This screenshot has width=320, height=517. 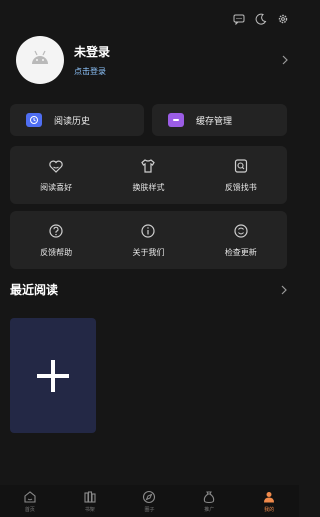 I want to click on tab-mine: 我的, so click(x=269, y=501).